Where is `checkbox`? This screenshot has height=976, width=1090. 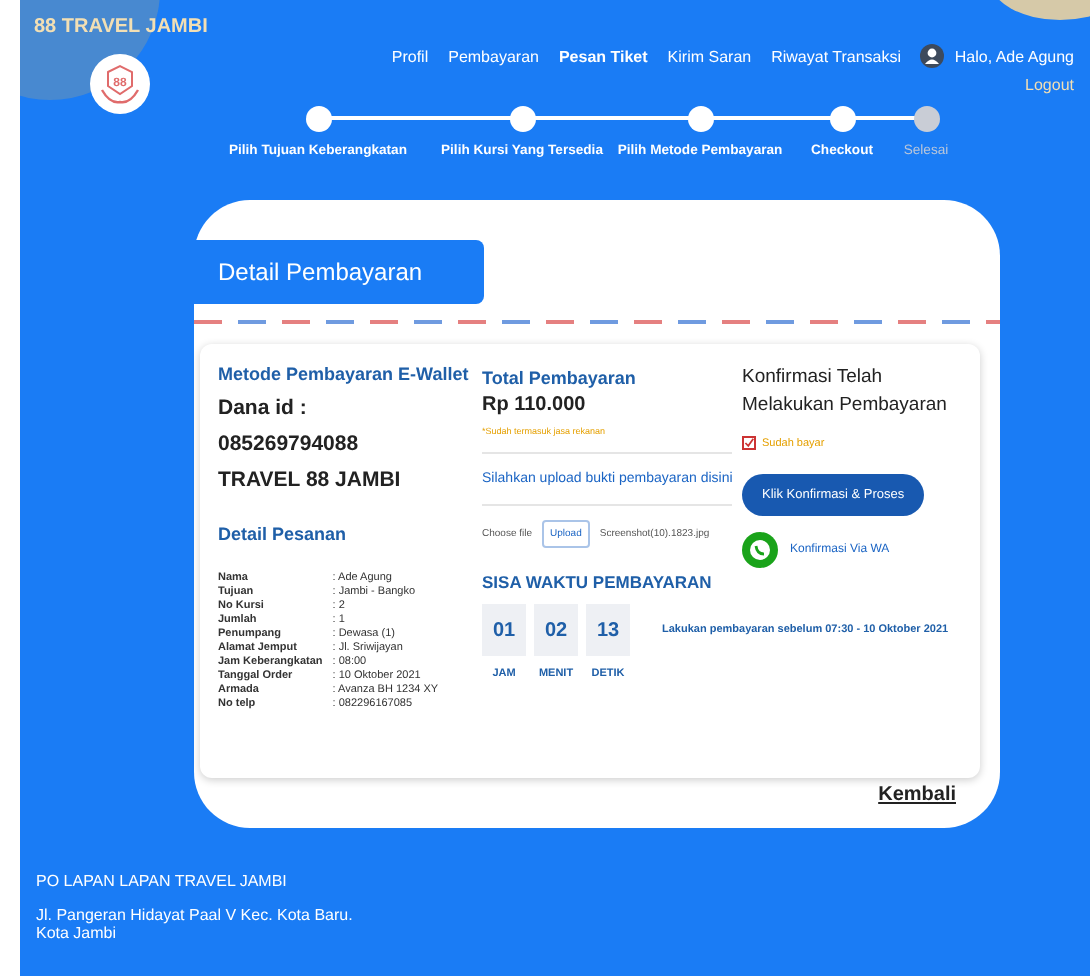 checkbox is located at coordinates (749, 443).